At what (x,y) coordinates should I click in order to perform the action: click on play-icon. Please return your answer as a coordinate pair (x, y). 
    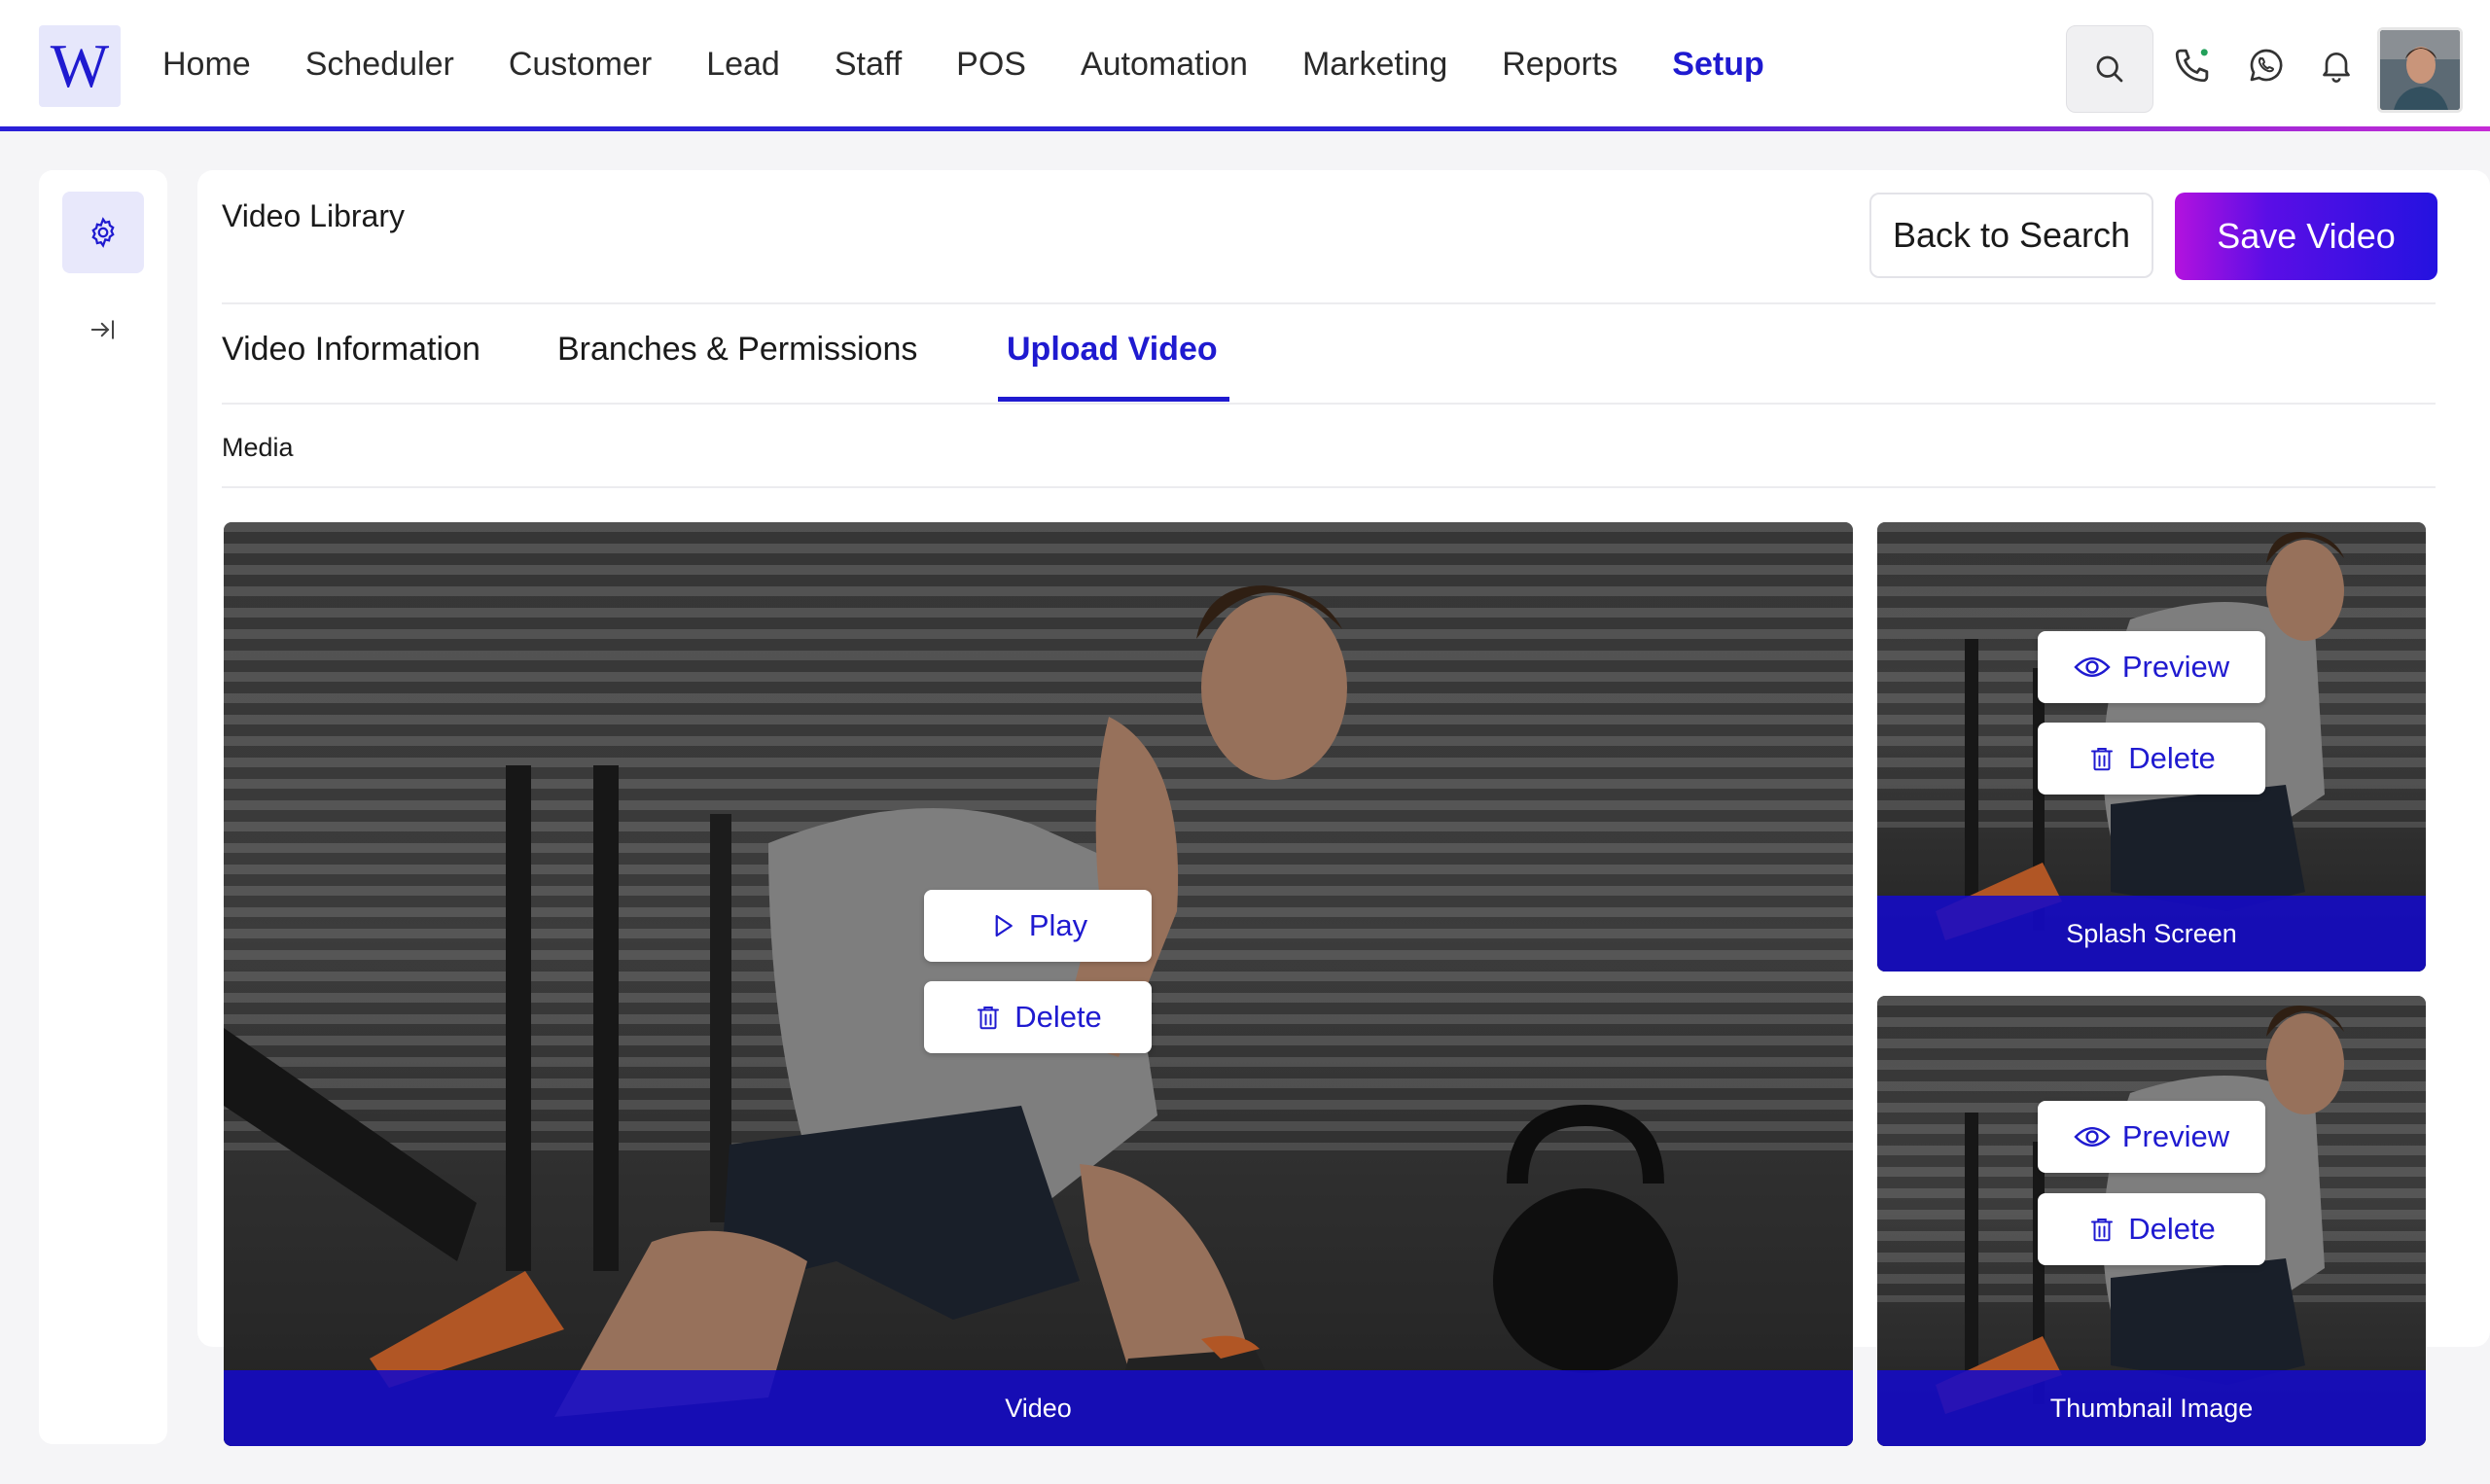
    Looking at the image, I should click on (1004, 926).